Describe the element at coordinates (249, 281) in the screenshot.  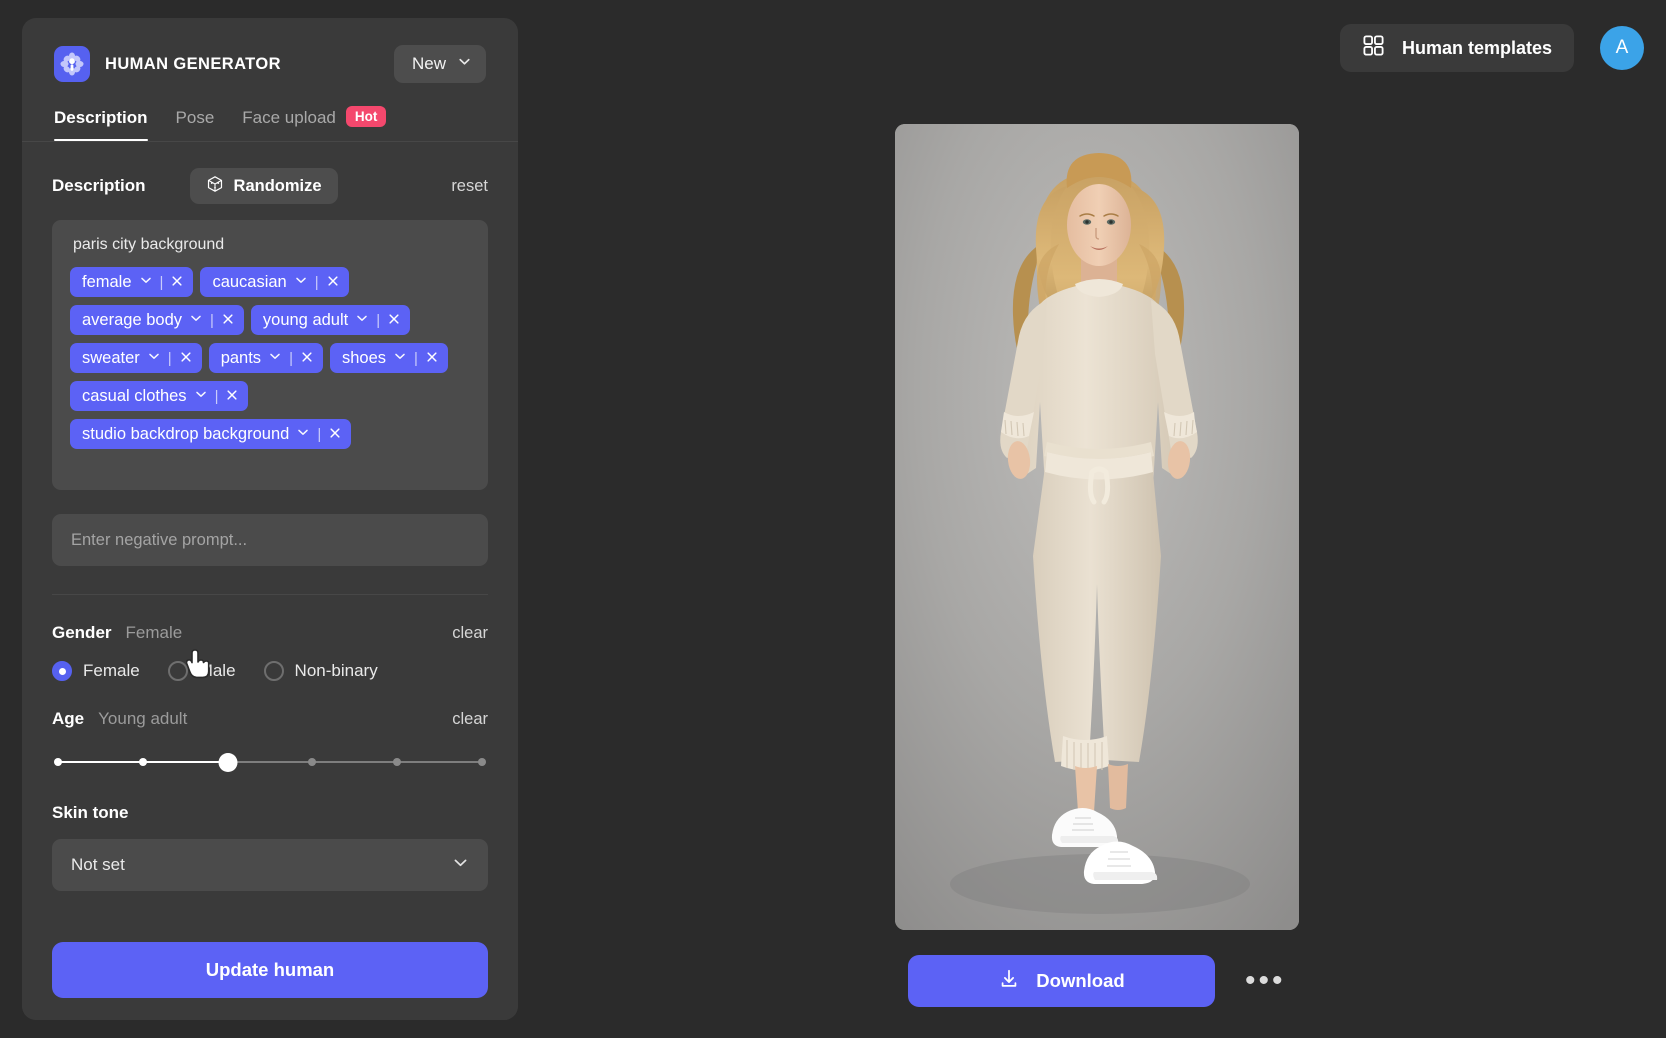
I see `tag-label: caucasian` at that location.